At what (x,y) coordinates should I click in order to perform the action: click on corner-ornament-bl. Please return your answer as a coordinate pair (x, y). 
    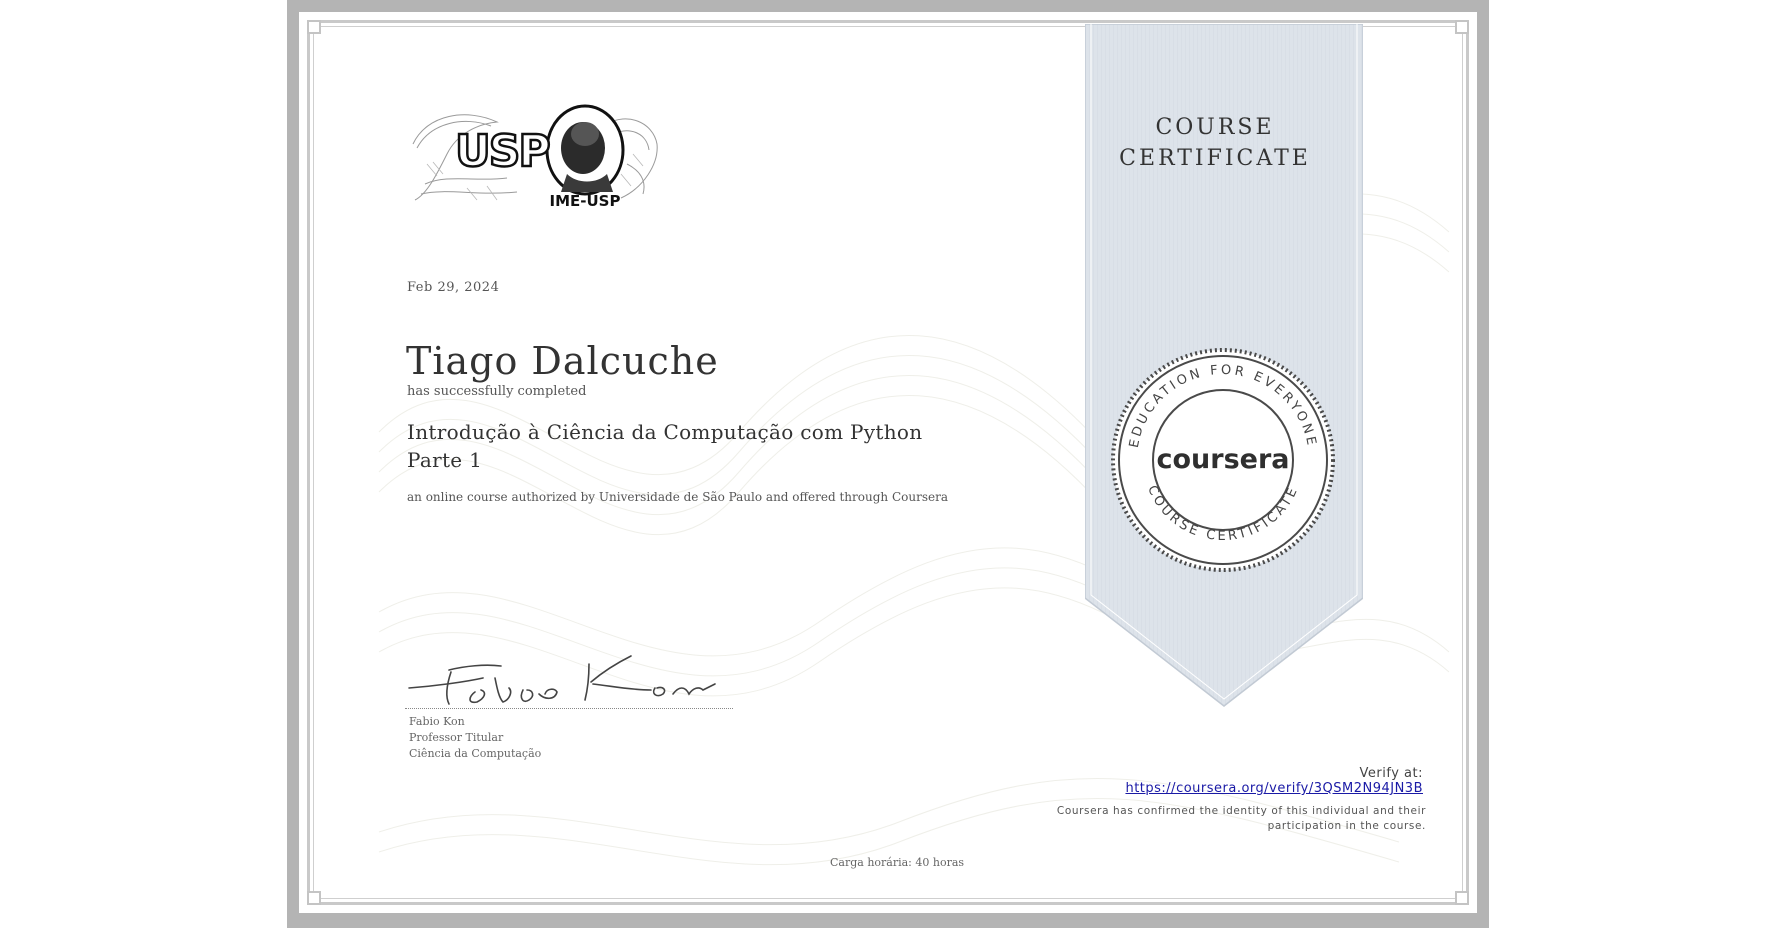
    Looking at the image, I should click on (314, 898).